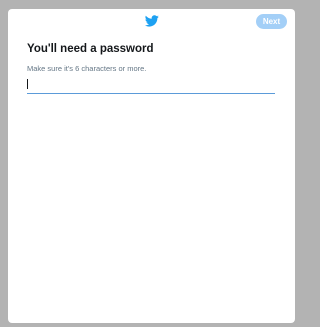 The height and width of the screenshot is (327, 320). I want to click on dialog-header: Next, so click(151, 23).